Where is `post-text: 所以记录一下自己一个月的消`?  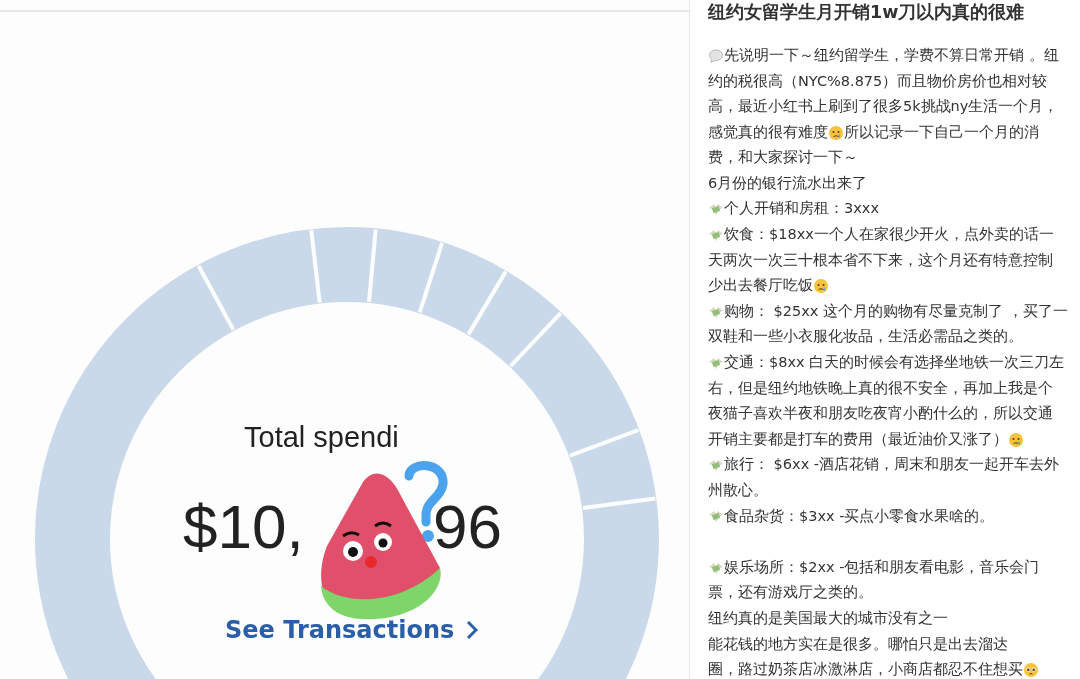 post-text: 所以记录一下自己一个月的消 is located at coordinates (941, 132).